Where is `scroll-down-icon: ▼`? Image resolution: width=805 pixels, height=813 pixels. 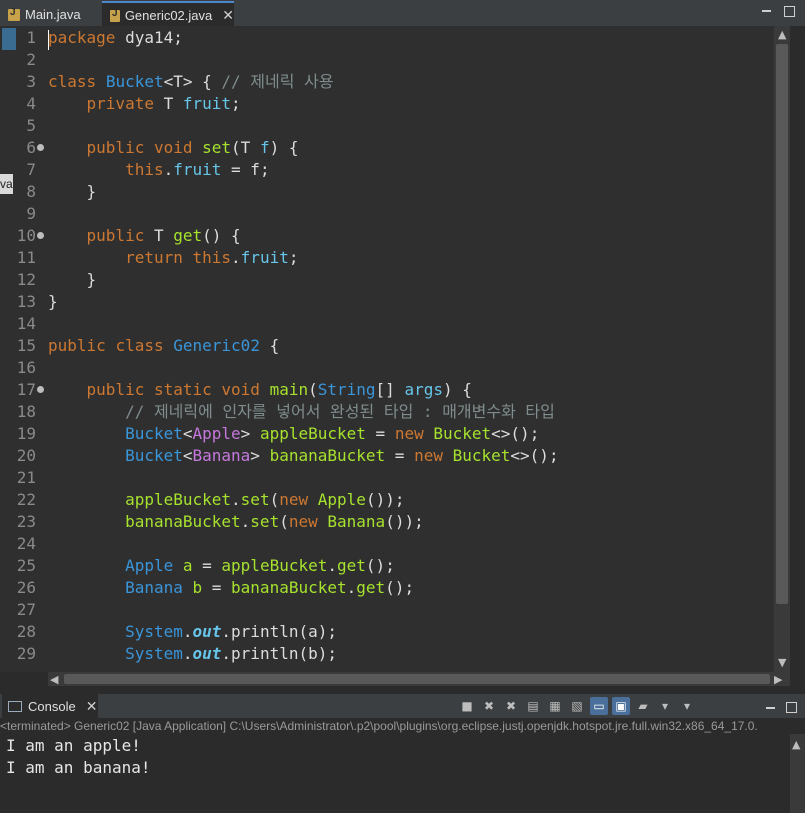 scroll-down-icon: ▼ is located at coordinates (782, 662).